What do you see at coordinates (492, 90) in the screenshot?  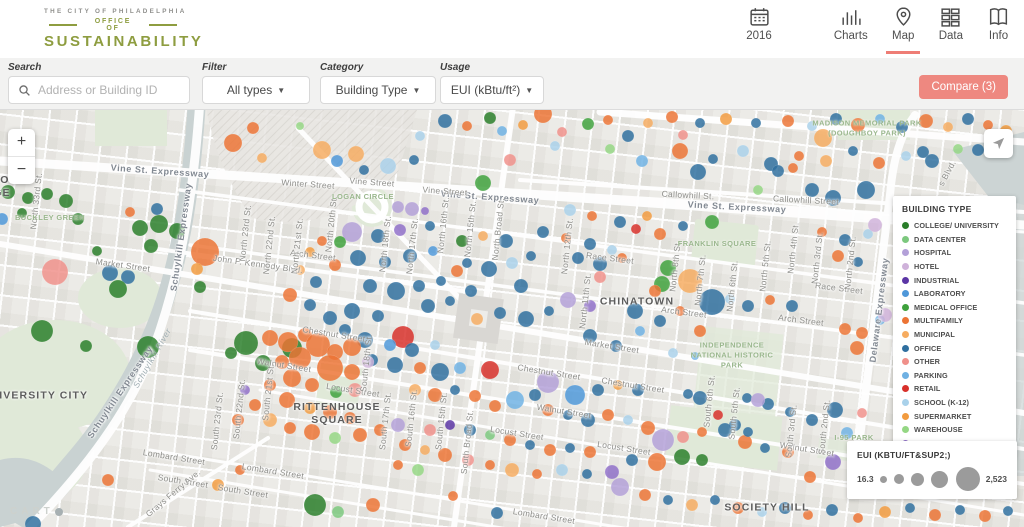 I see `usage-dropdown: EUI (kBtu/ft²) ▼` at bounding box center [492, 90].